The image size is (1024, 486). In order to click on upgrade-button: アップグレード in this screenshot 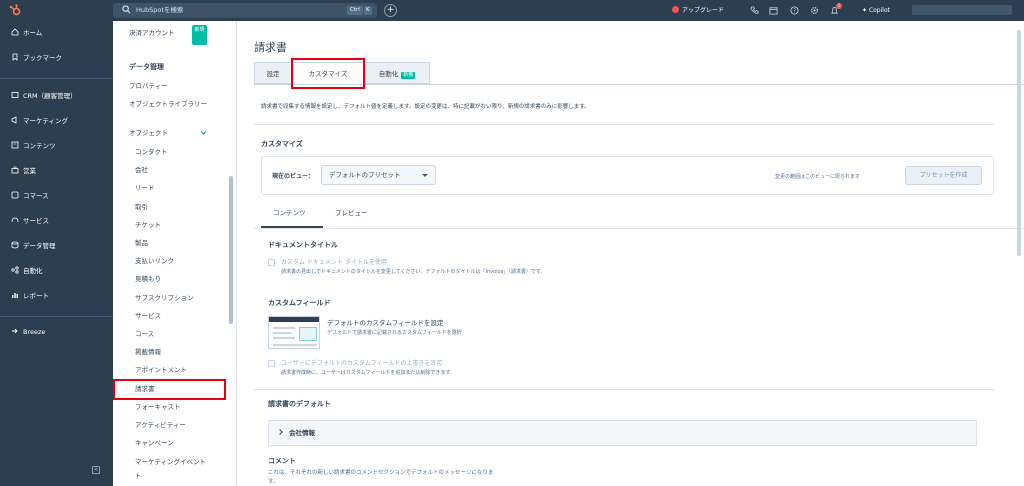, I will do `click(698, 10)`.